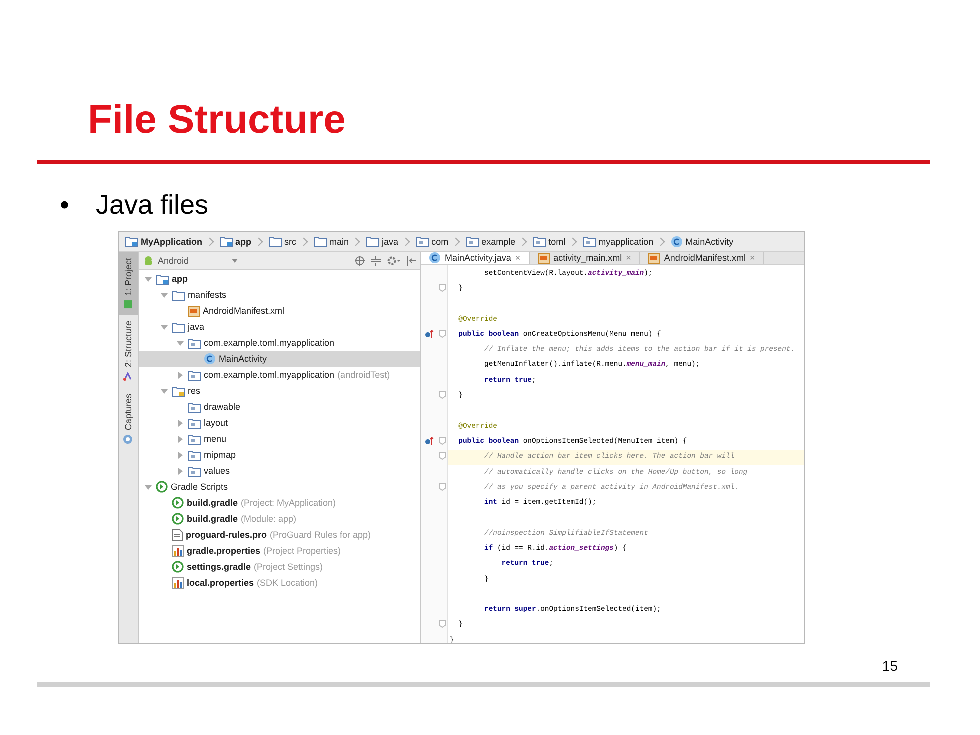 This screenshot has height=735, width=980. I want to click on tree-item: build.gradle (Module: app), so click(279, 519).